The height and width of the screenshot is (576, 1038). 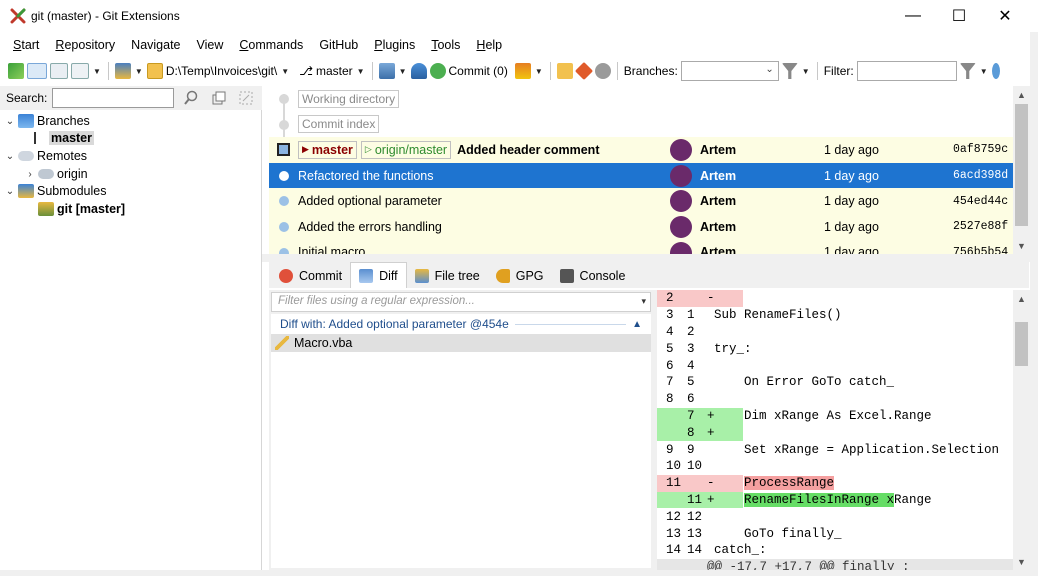 I want to click on commit-sha: 0af8759c, so click(x=981, y=150).